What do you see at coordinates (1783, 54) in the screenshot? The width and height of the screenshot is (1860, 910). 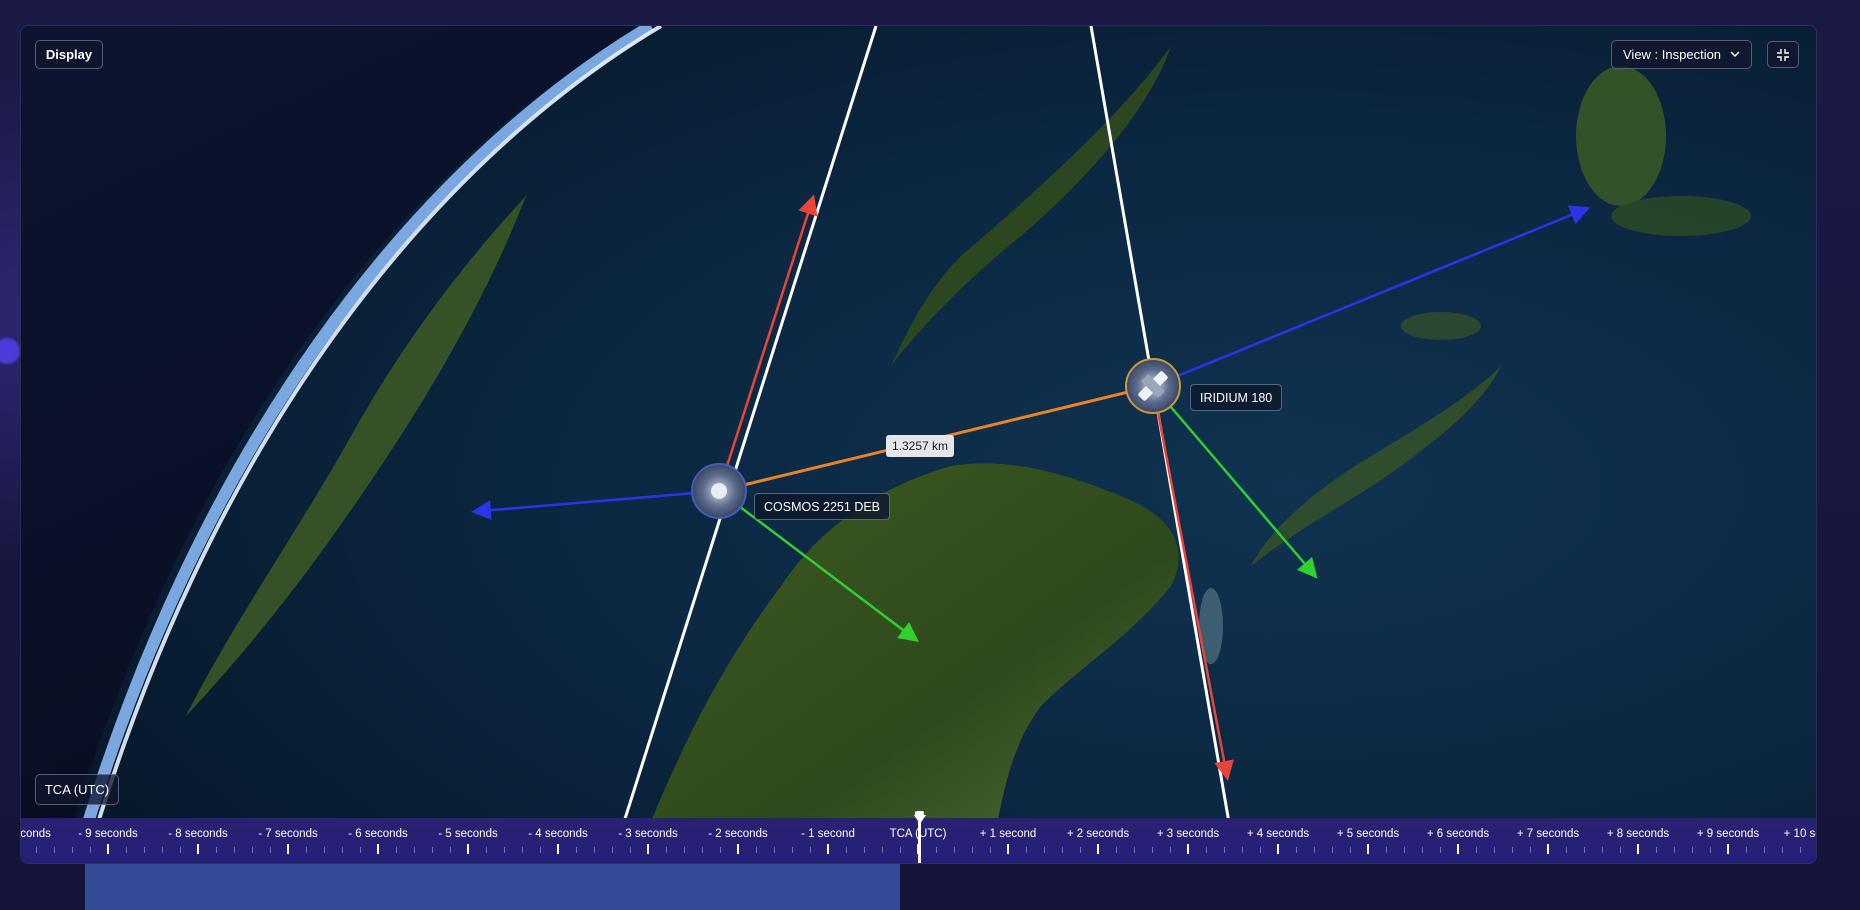 I see `collapse-button` at bounding box center [1783, 54].